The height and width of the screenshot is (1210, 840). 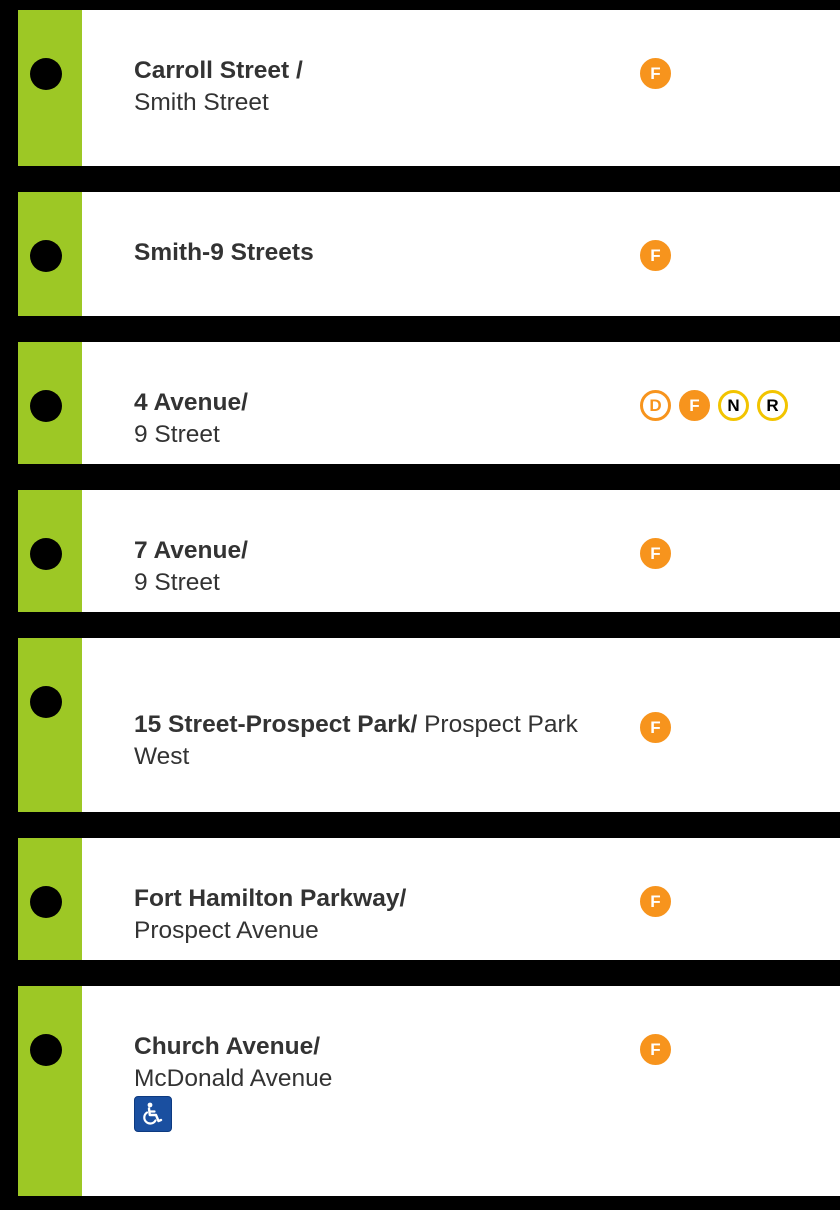 What do you see at coordinates (226, 930) in the screenshot?
I see `station-name-secondary: Prospect Avenue` at bounding box center [226, 930].